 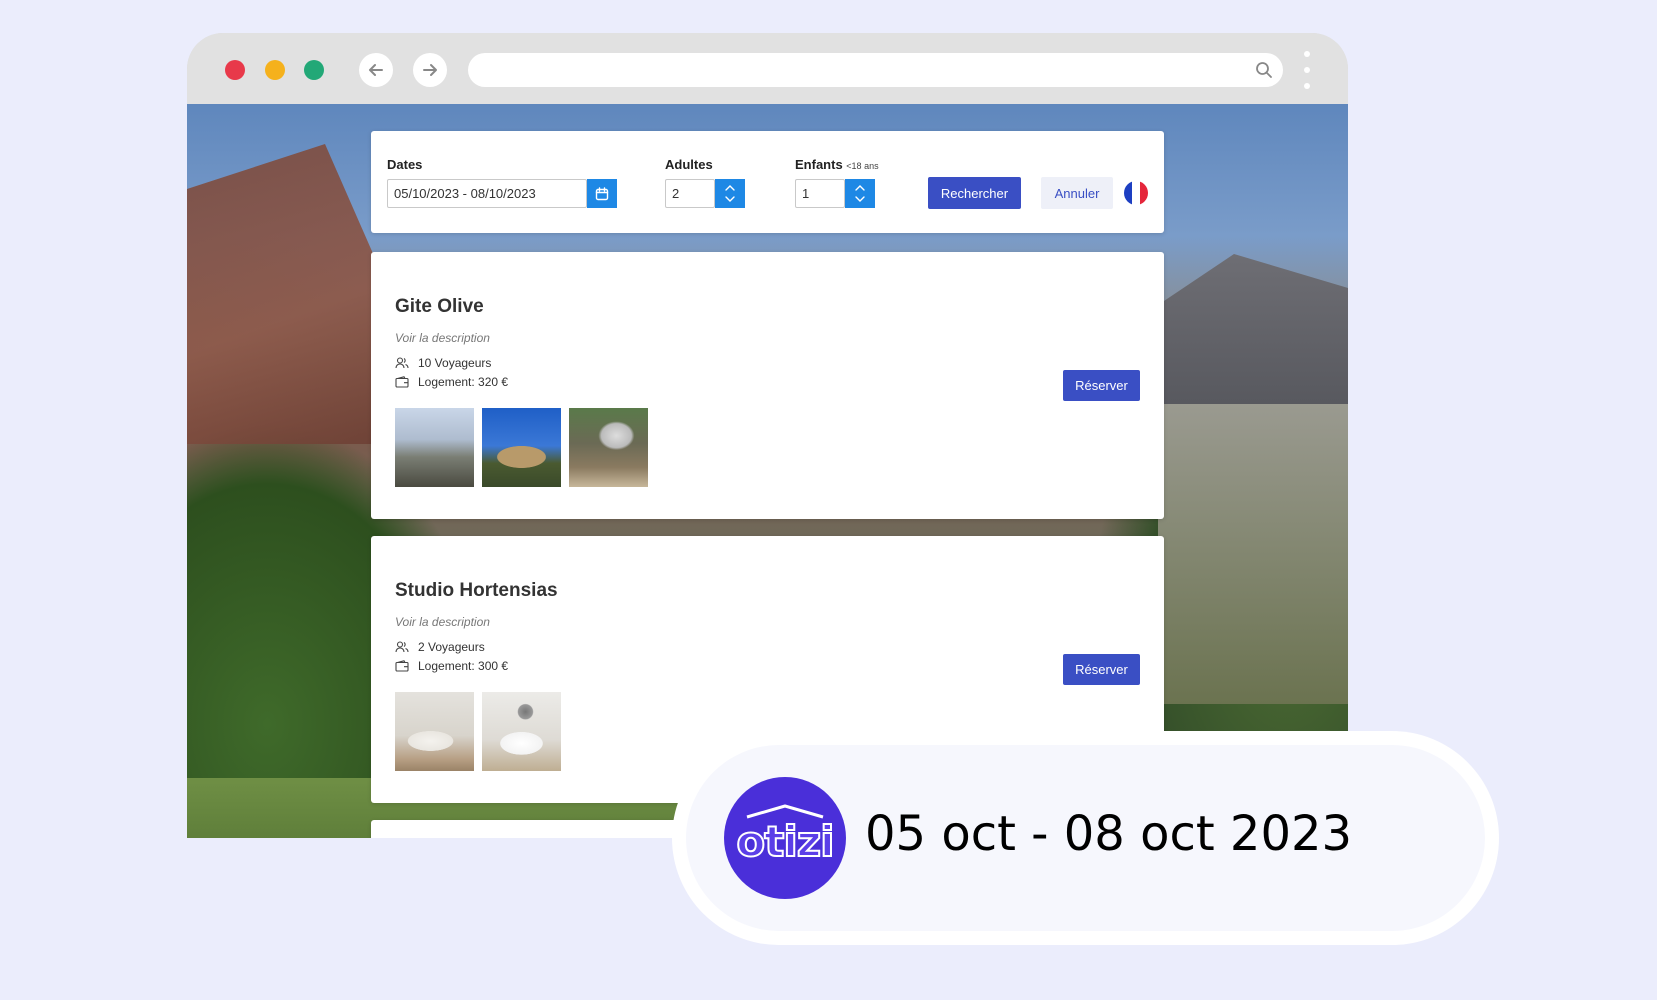 What do you see at coordinates (689, 164) in the screenshot?
I see `adults-label: Adultes` at bounding box center [689, 164].